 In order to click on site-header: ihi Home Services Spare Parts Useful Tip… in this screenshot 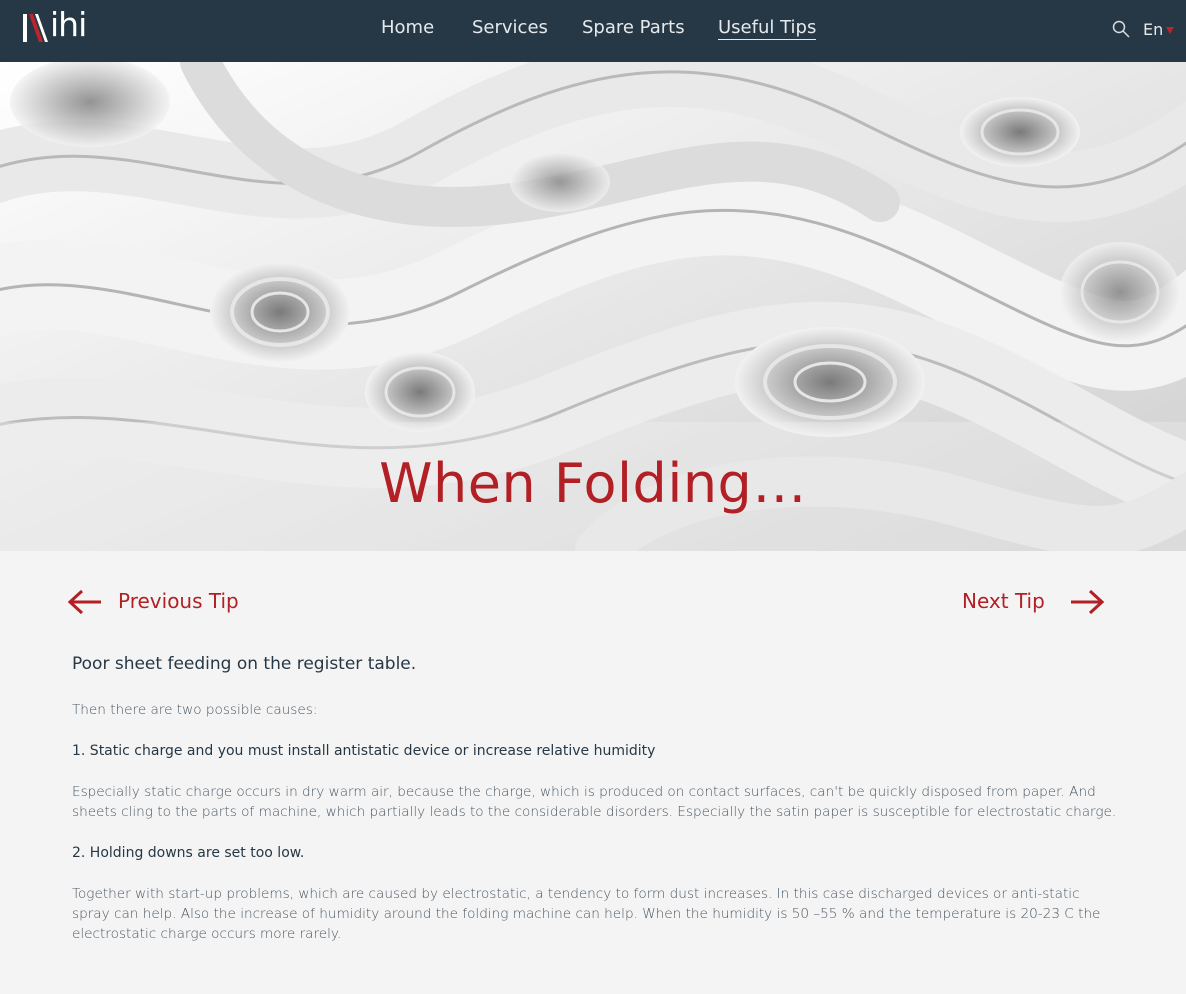, I will do `click(593, 31)`.